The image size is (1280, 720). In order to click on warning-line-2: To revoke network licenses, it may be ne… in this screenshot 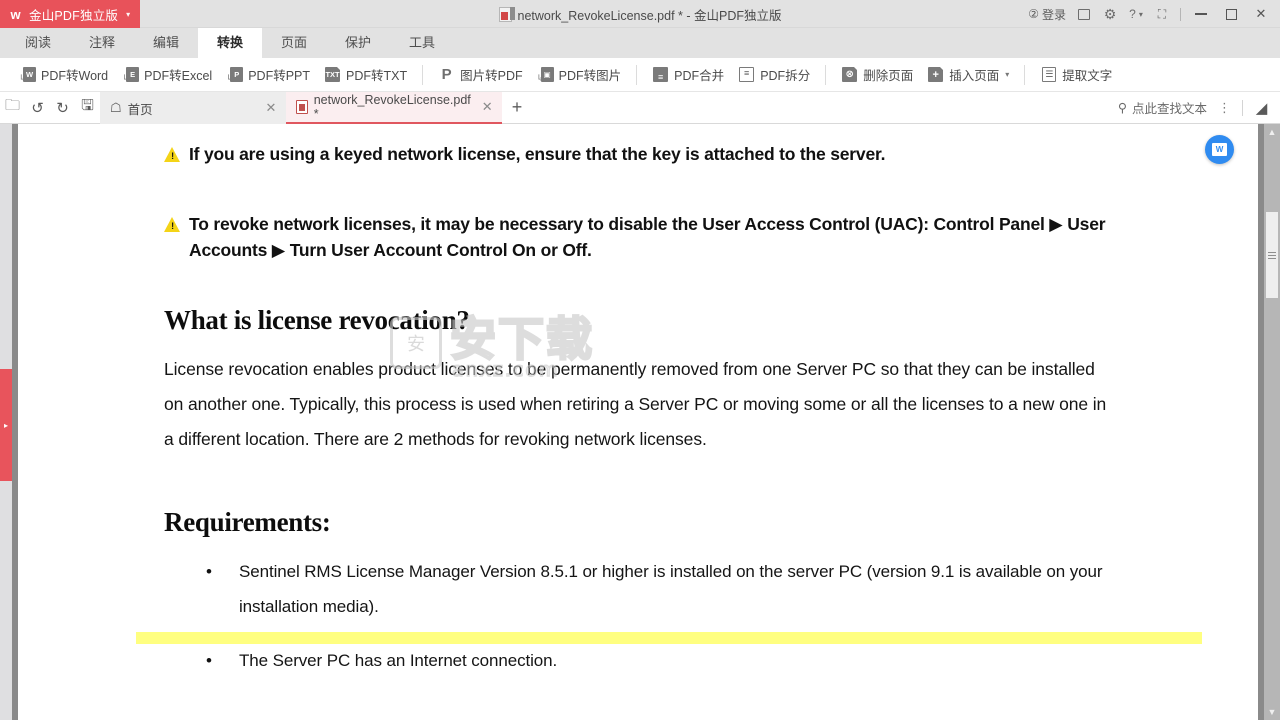, I will do `click(638, 237)`.